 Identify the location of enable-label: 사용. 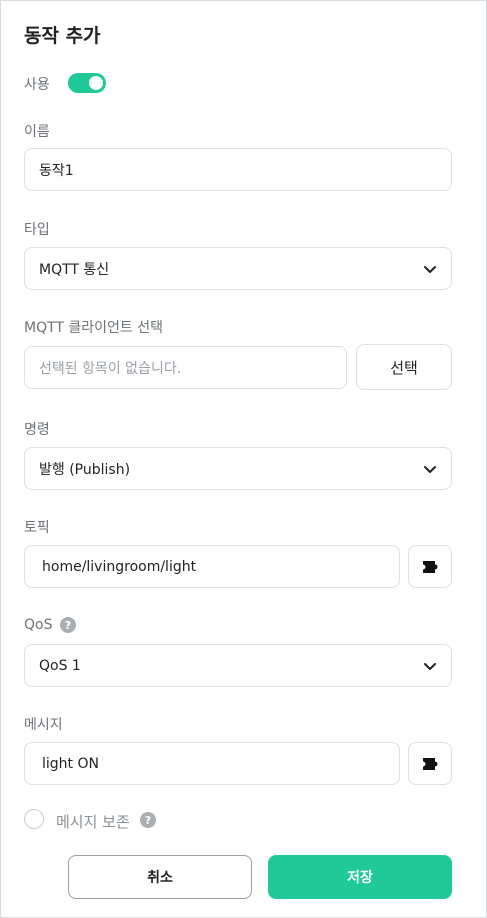
(37, 85).